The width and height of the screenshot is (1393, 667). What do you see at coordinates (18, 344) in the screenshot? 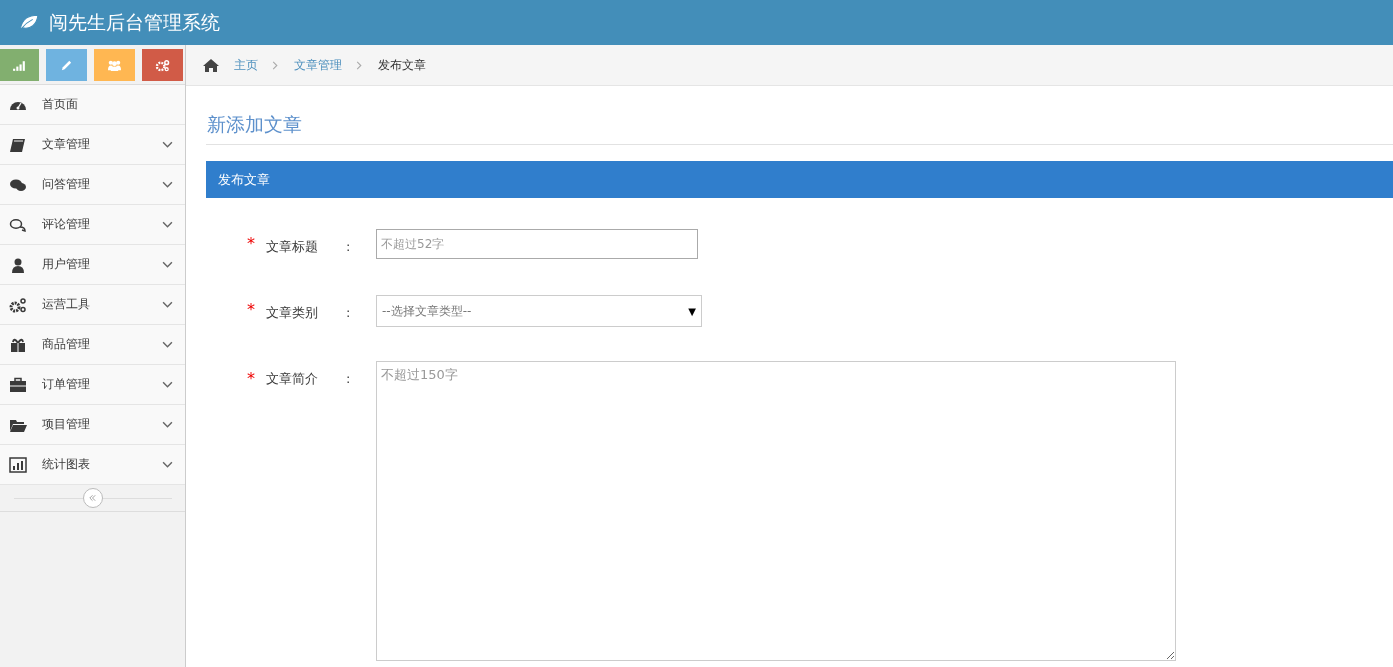
I see `gift-icon` at bounding box center [18, 344].